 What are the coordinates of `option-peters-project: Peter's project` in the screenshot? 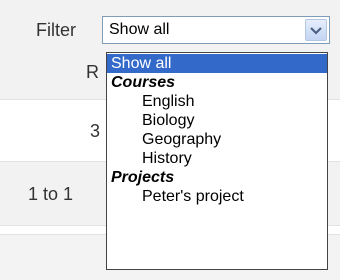 It's located at (217, 196).